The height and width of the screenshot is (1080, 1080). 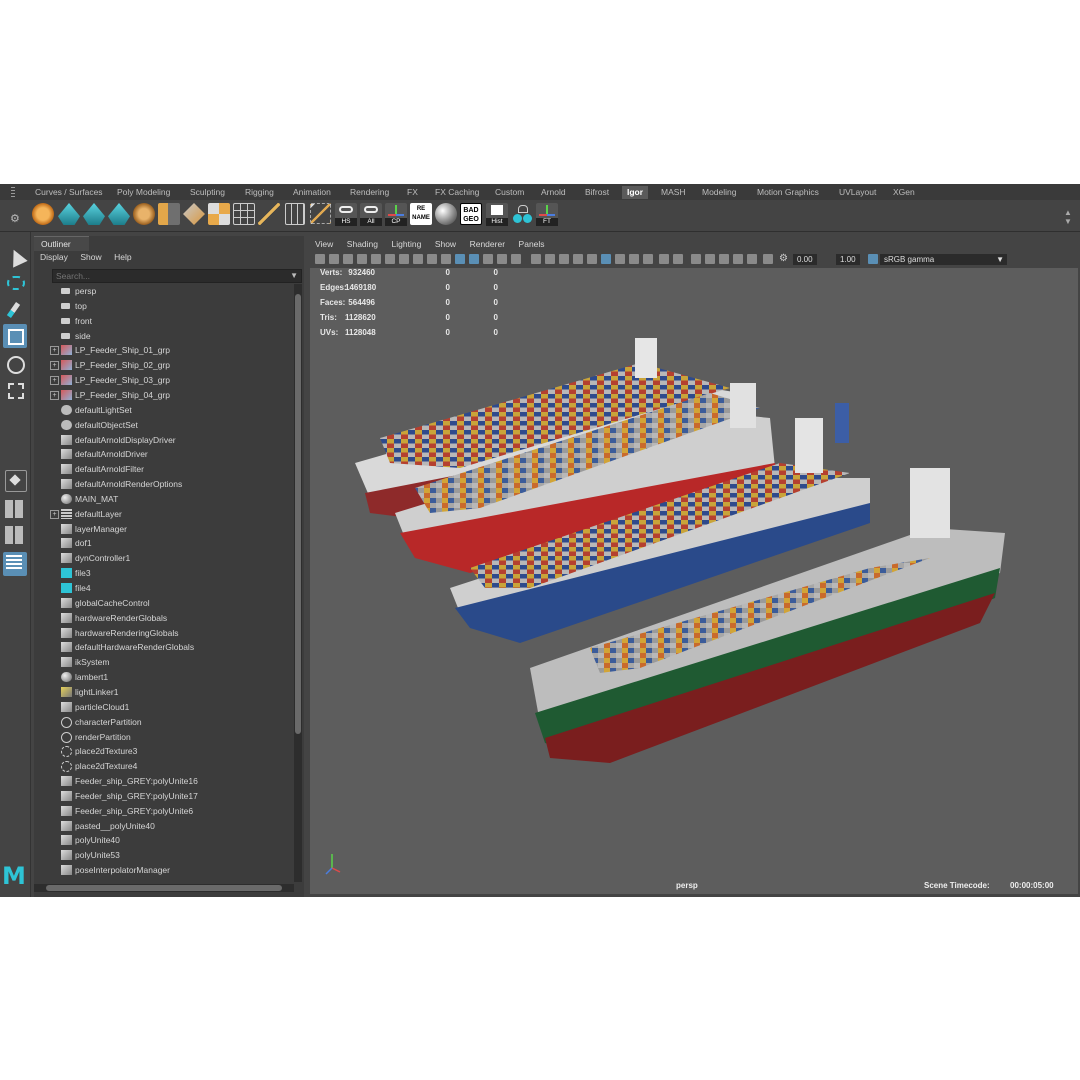 I want to click on shelf-tab-animation: Animation, so click(x=312, y=192).